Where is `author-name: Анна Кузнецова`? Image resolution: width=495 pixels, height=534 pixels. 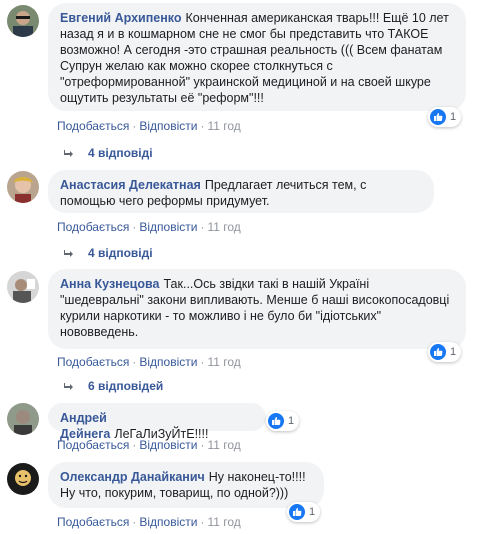
author-name: Анна Кузнецова is located at coordinates (109, 284).